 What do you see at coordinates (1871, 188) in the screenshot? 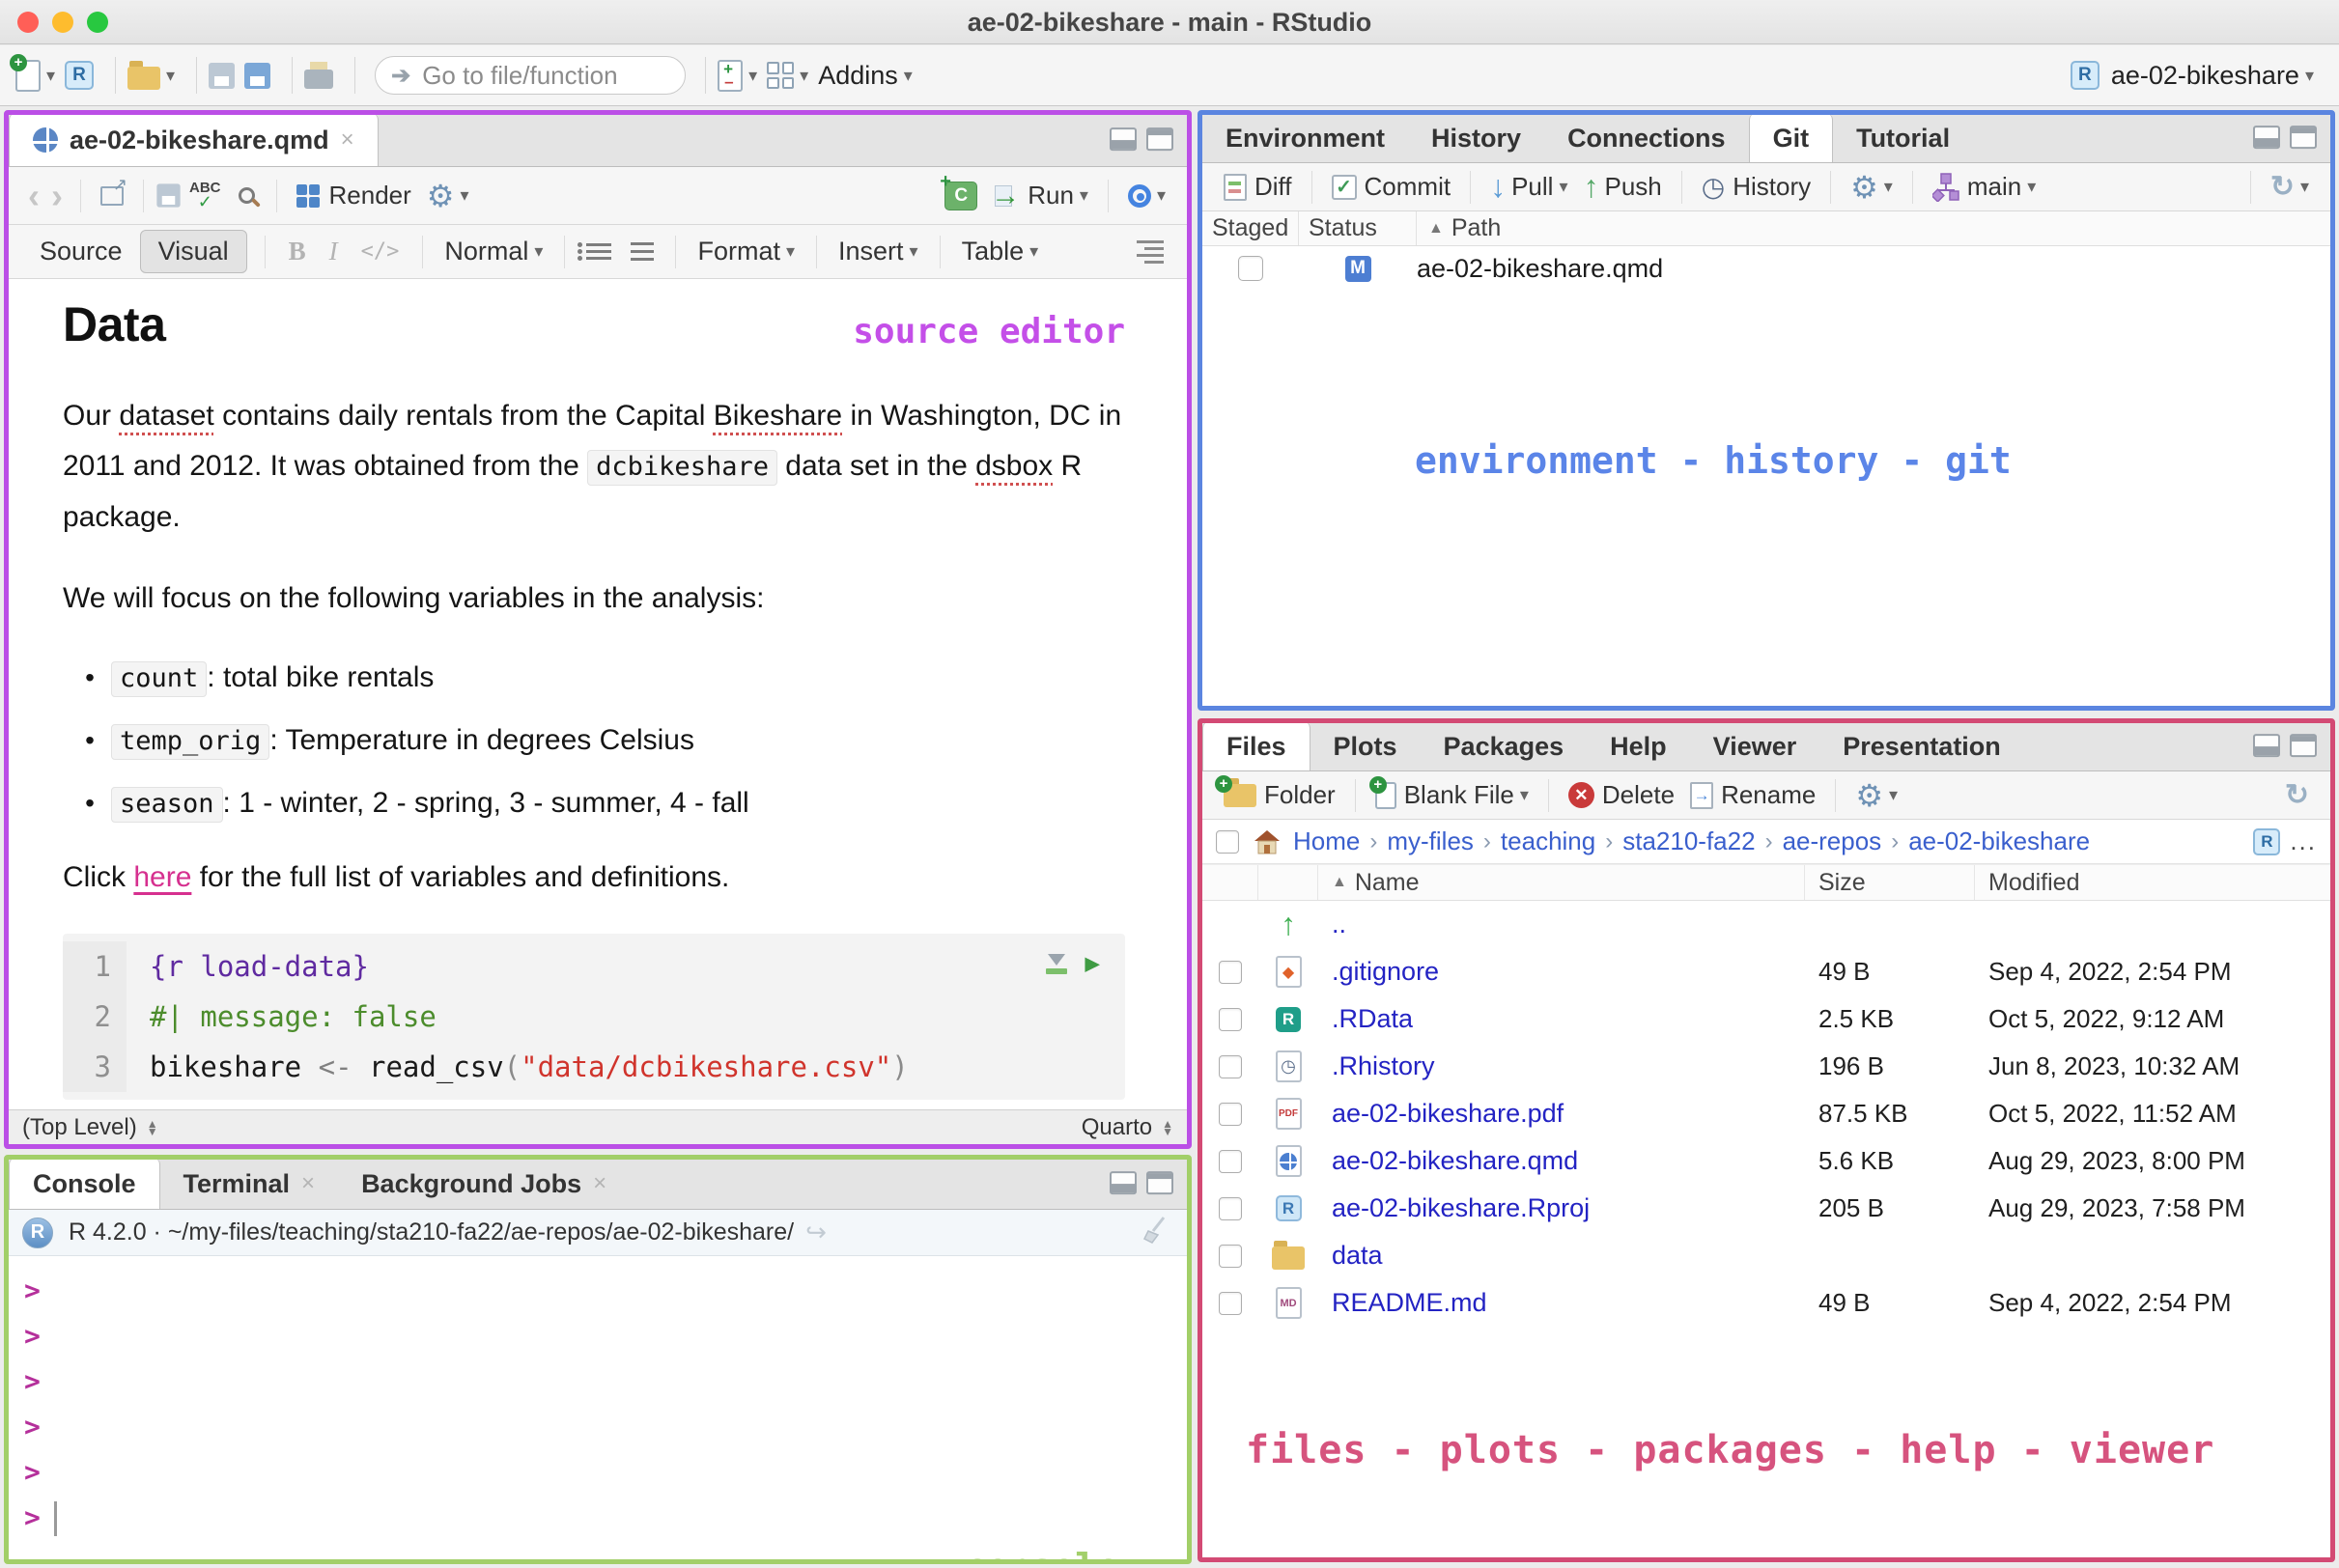
I see `git-settings-button: ⚙ ▾` at bounding box center [1871, 188].